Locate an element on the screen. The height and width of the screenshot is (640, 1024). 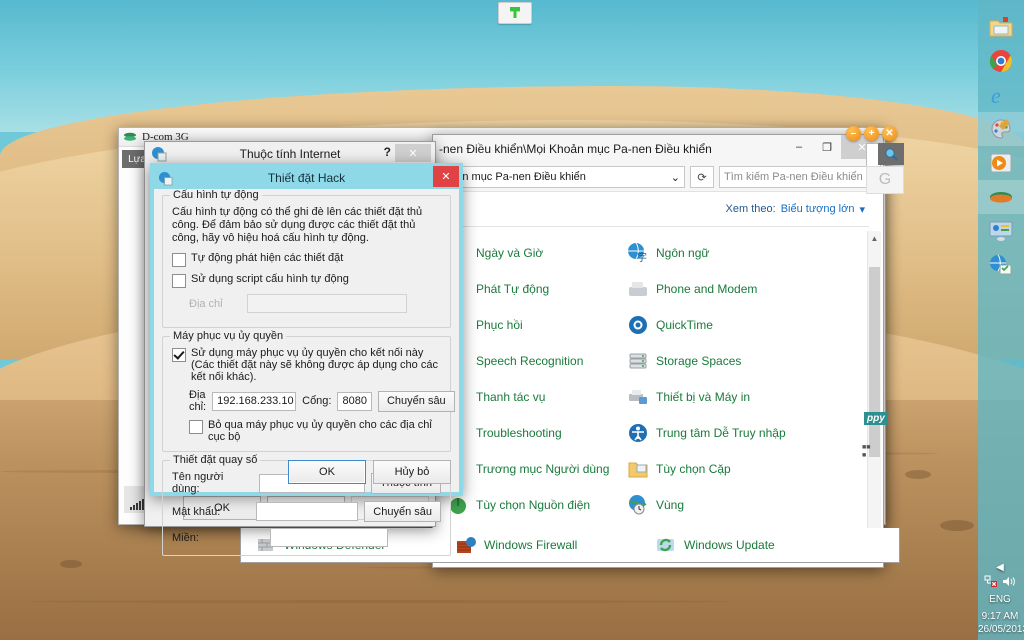
dock-item-viettel is located at coordinates (1001, 197).